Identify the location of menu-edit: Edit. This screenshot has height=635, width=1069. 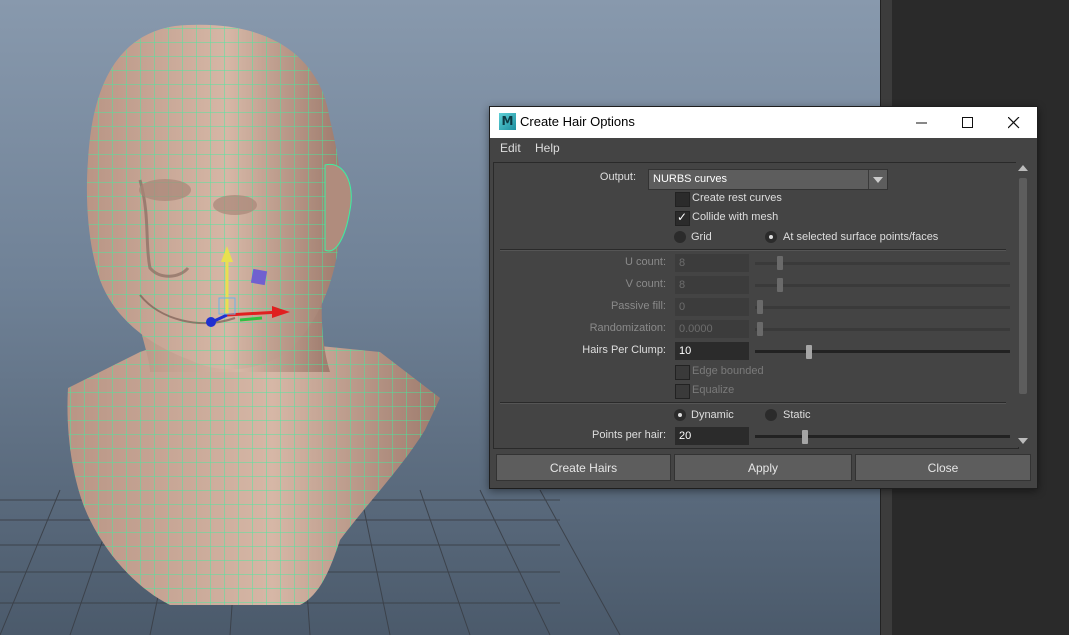
(510, 148).